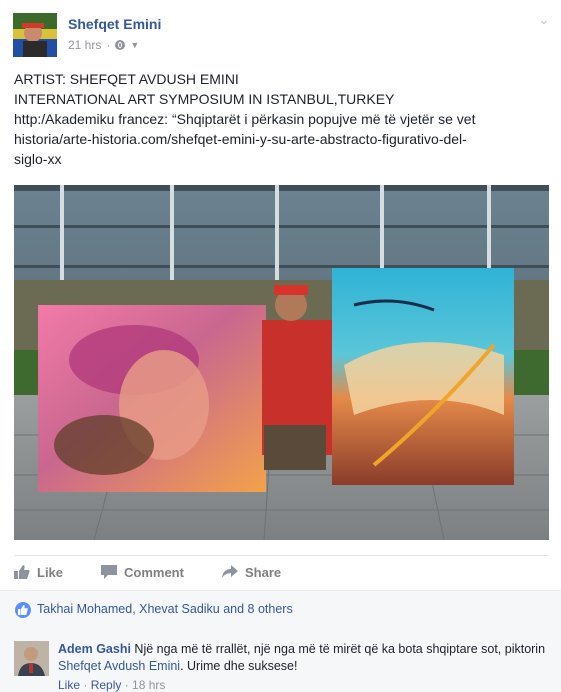  I want to click on post-actions: Like Comment Share, so click(281, 571).